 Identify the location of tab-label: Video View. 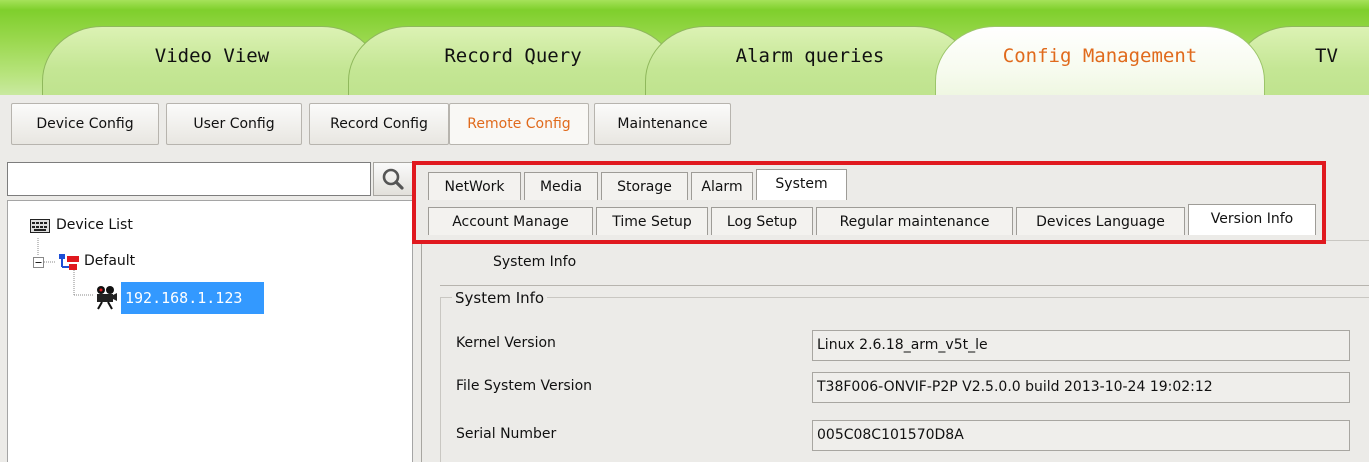
(212, 56).